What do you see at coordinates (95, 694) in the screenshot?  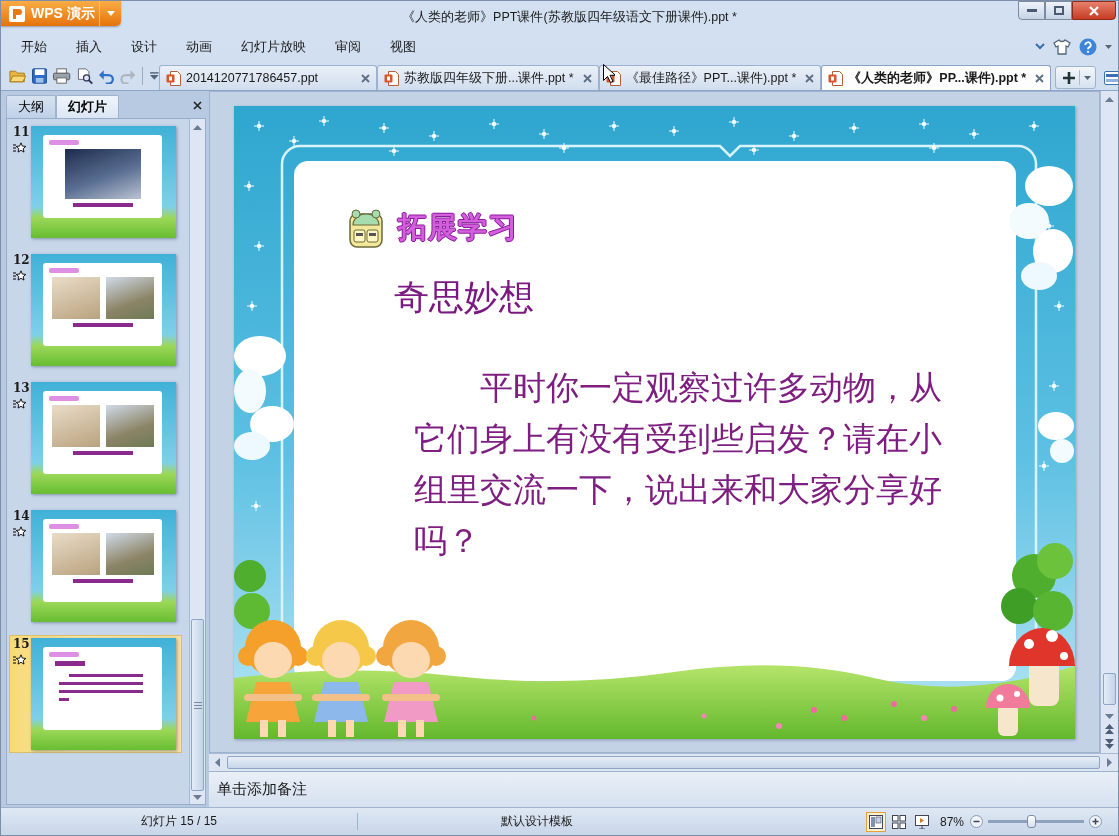 I see `slide-list-item: 15` at bounding box center [95, 694].